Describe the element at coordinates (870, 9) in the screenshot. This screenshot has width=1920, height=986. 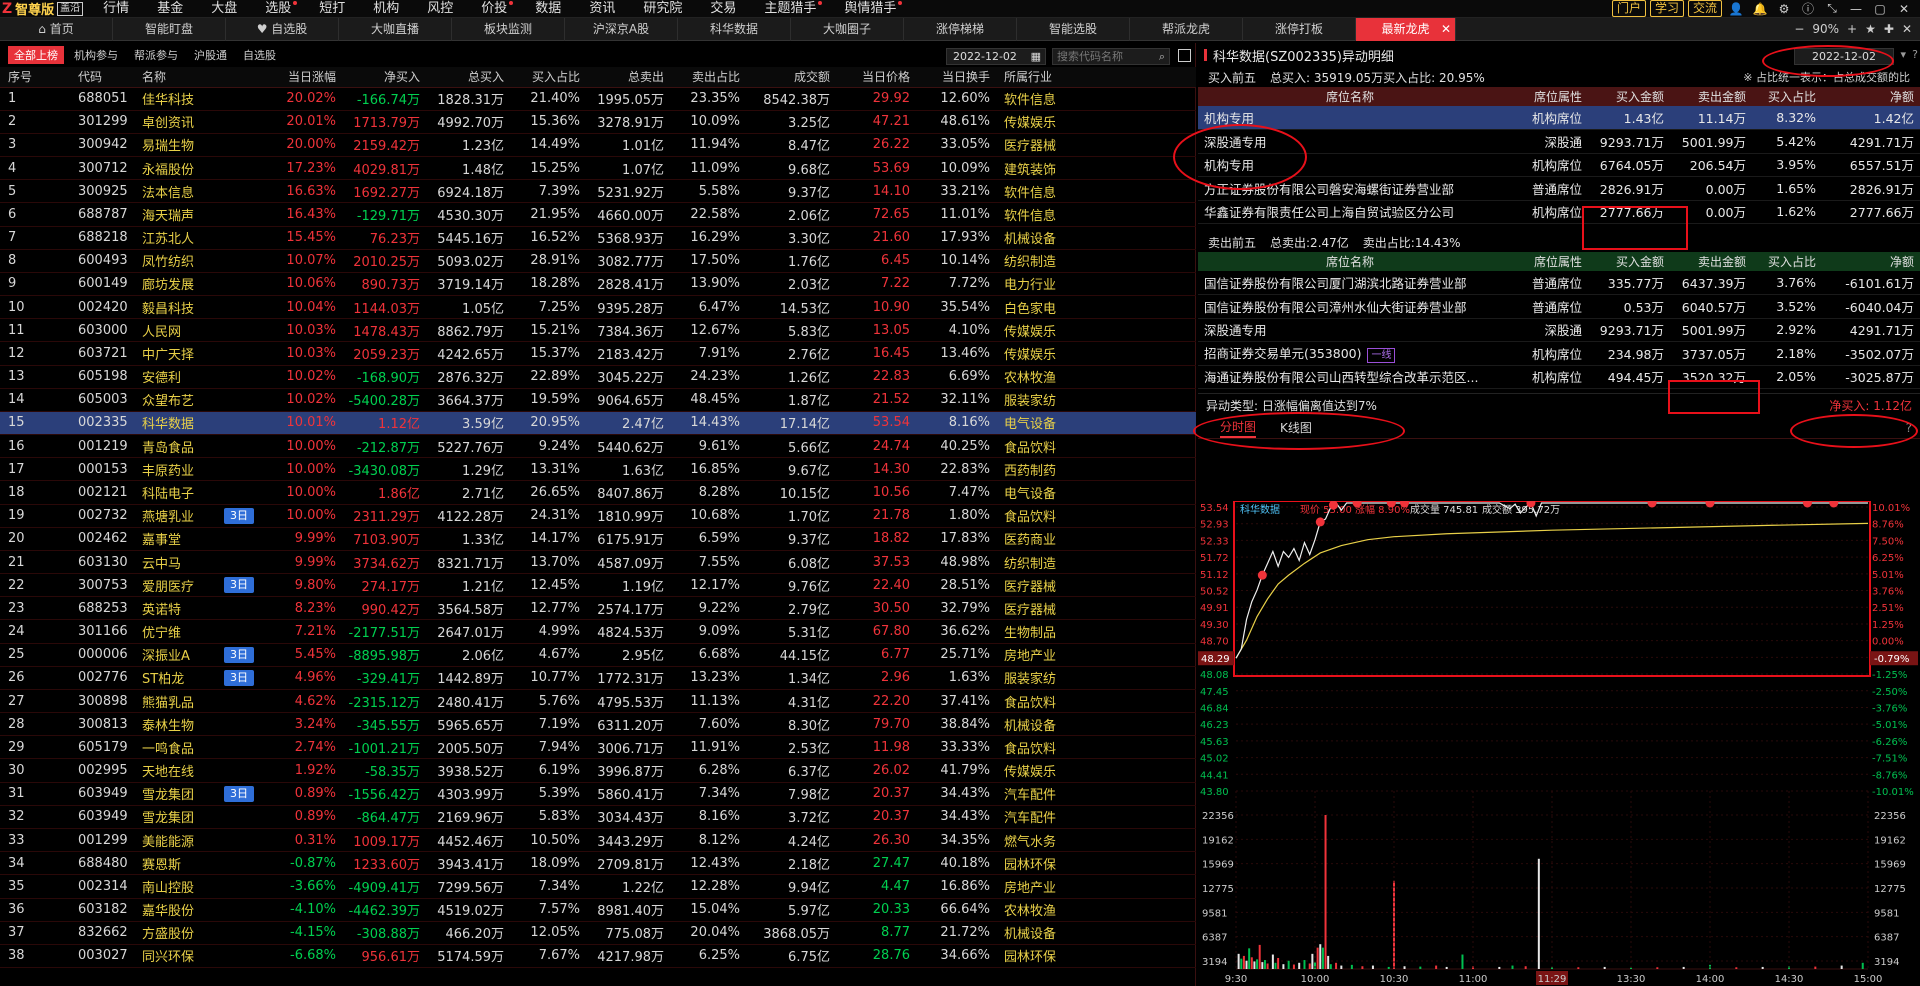
I see `menu-item-13: 舆情猎手` at that location.